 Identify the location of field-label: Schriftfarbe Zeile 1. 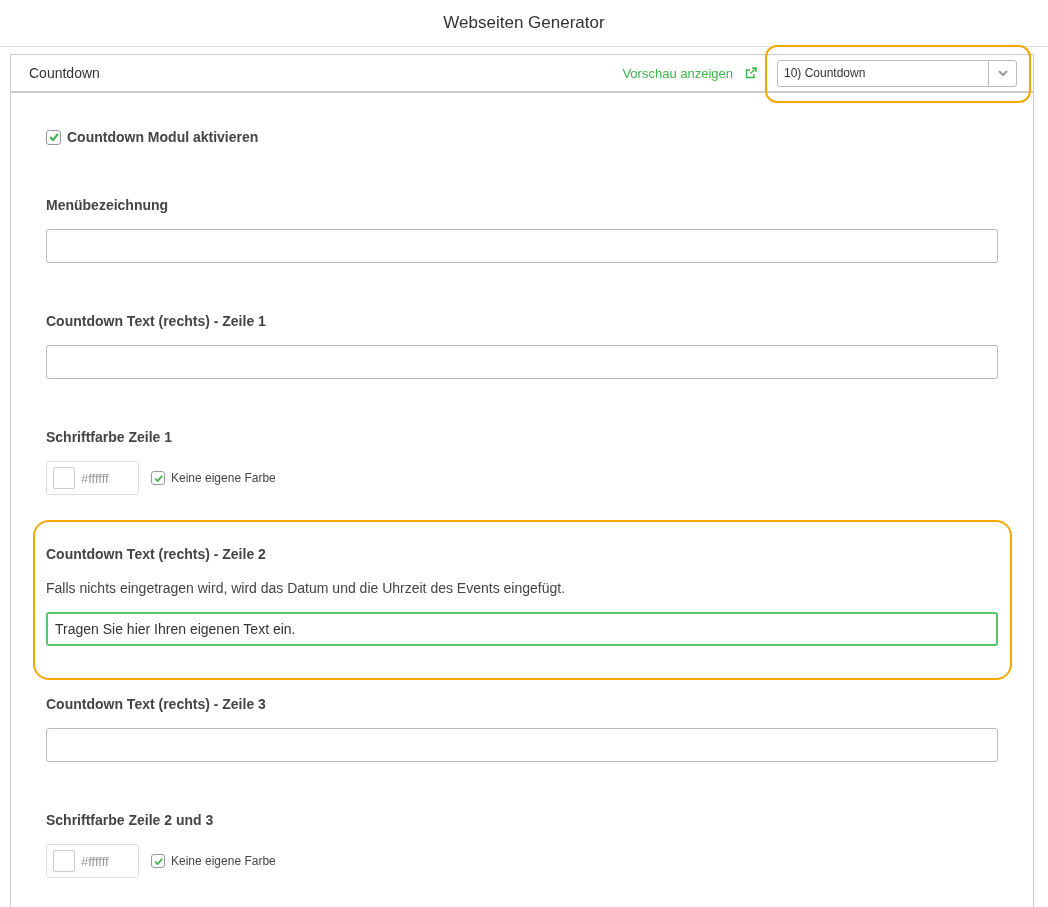
(110, 437).